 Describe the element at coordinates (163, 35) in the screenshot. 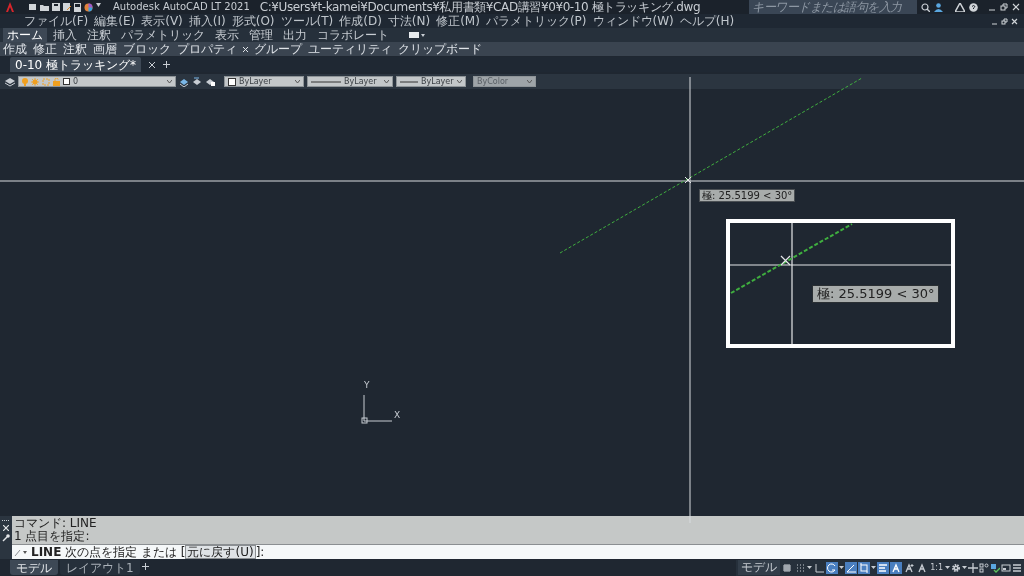

I see `ribbon-tab: パラメトリック` at that location.